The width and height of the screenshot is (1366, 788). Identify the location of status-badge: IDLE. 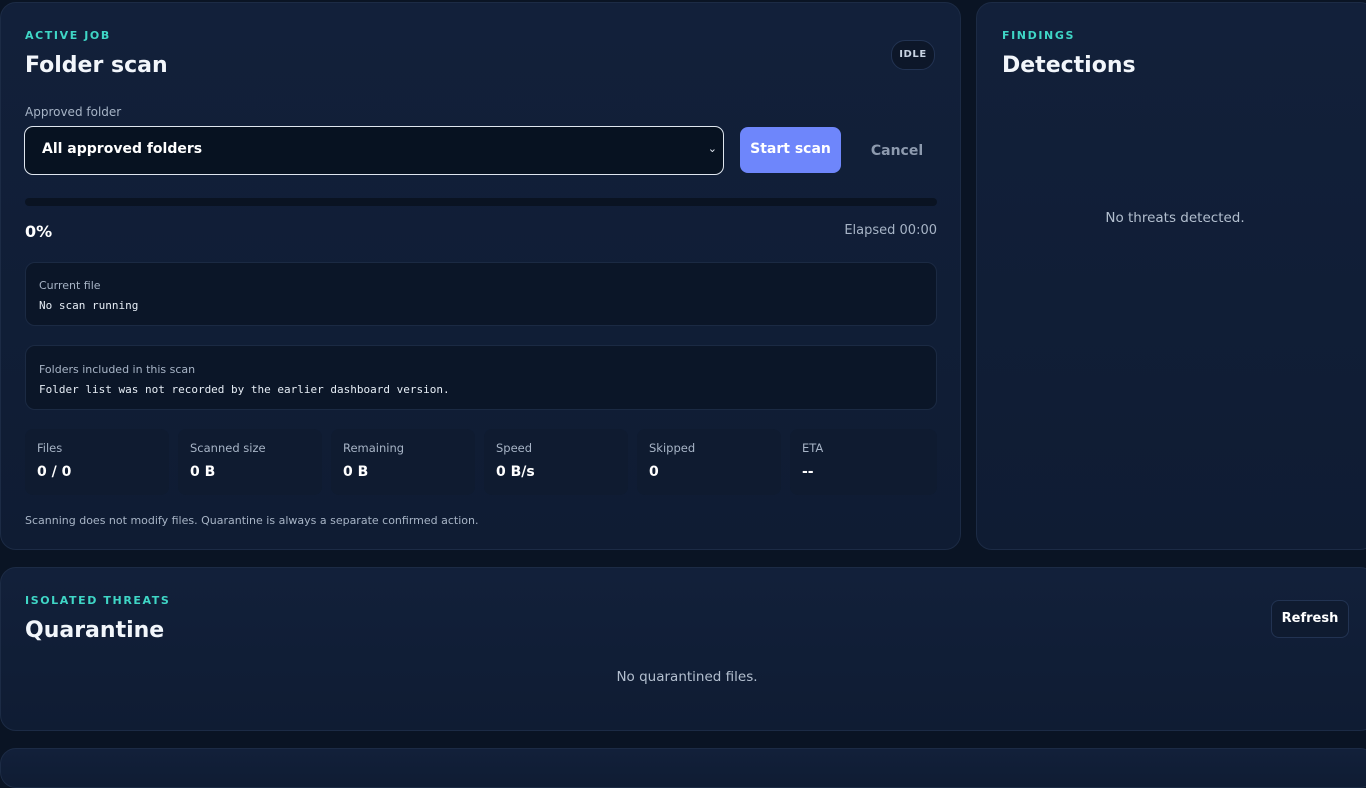
(913, 55).